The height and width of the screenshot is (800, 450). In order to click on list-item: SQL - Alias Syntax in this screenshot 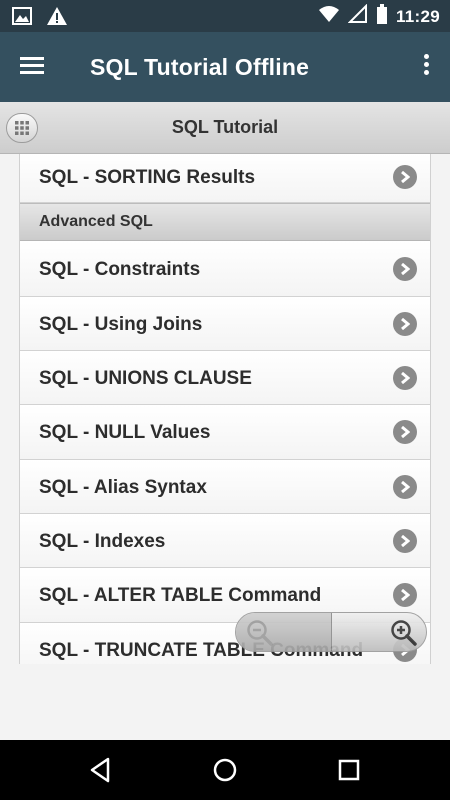, I will do `click(225, 487)`.